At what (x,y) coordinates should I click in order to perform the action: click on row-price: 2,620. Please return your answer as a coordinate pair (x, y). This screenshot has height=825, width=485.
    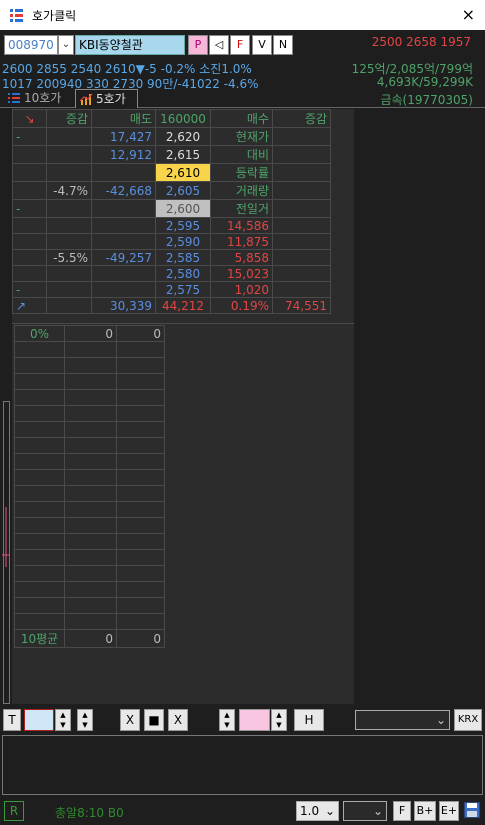
    Looking at the image, I should click on (183, 136).